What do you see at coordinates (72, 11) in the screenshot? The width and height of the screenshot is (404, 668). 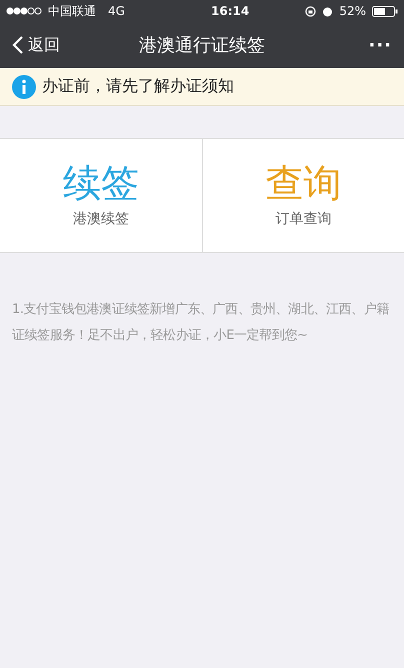 I see `carrier-text: 中国联通` at bounding box center [72, 11].